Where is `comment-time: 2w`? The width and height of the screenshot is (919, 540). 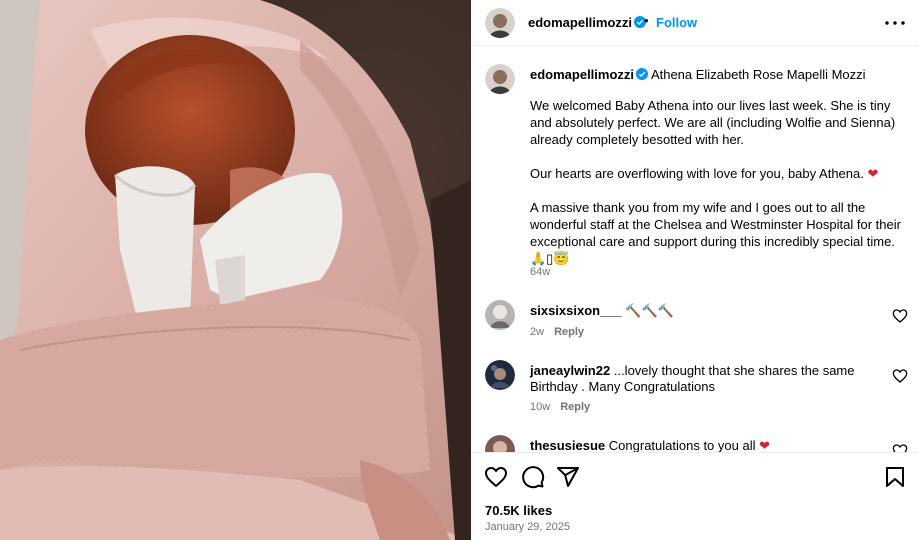
comment-time: 2w is located at coordinates (537, 332).